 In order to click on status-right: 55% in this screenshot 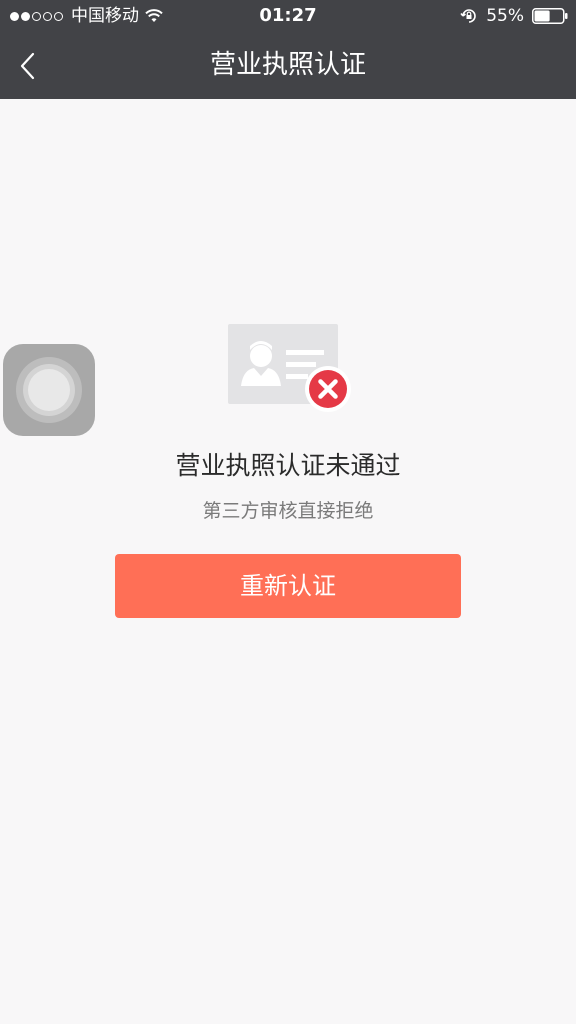, I will do `click(514, 16)`.